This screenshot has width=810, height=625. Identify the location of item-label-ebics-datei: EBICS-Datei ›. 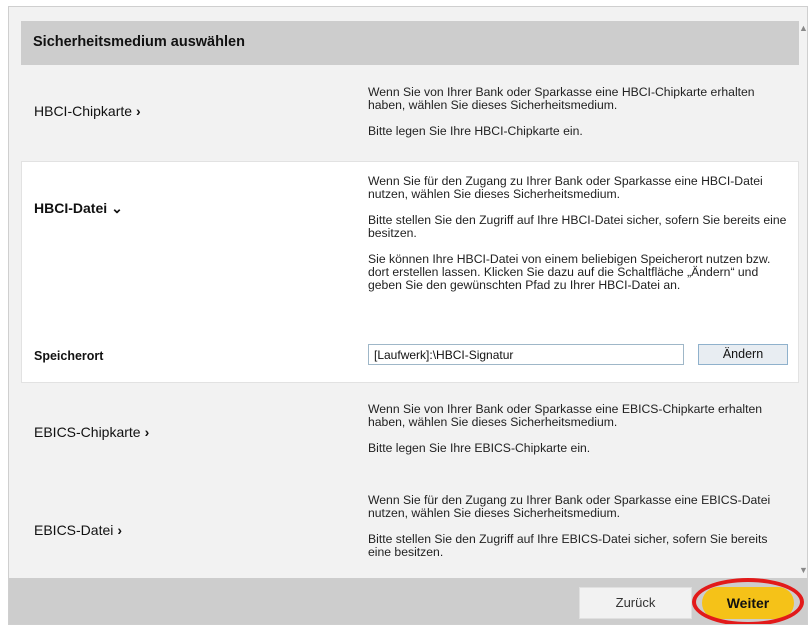
(78, 530).